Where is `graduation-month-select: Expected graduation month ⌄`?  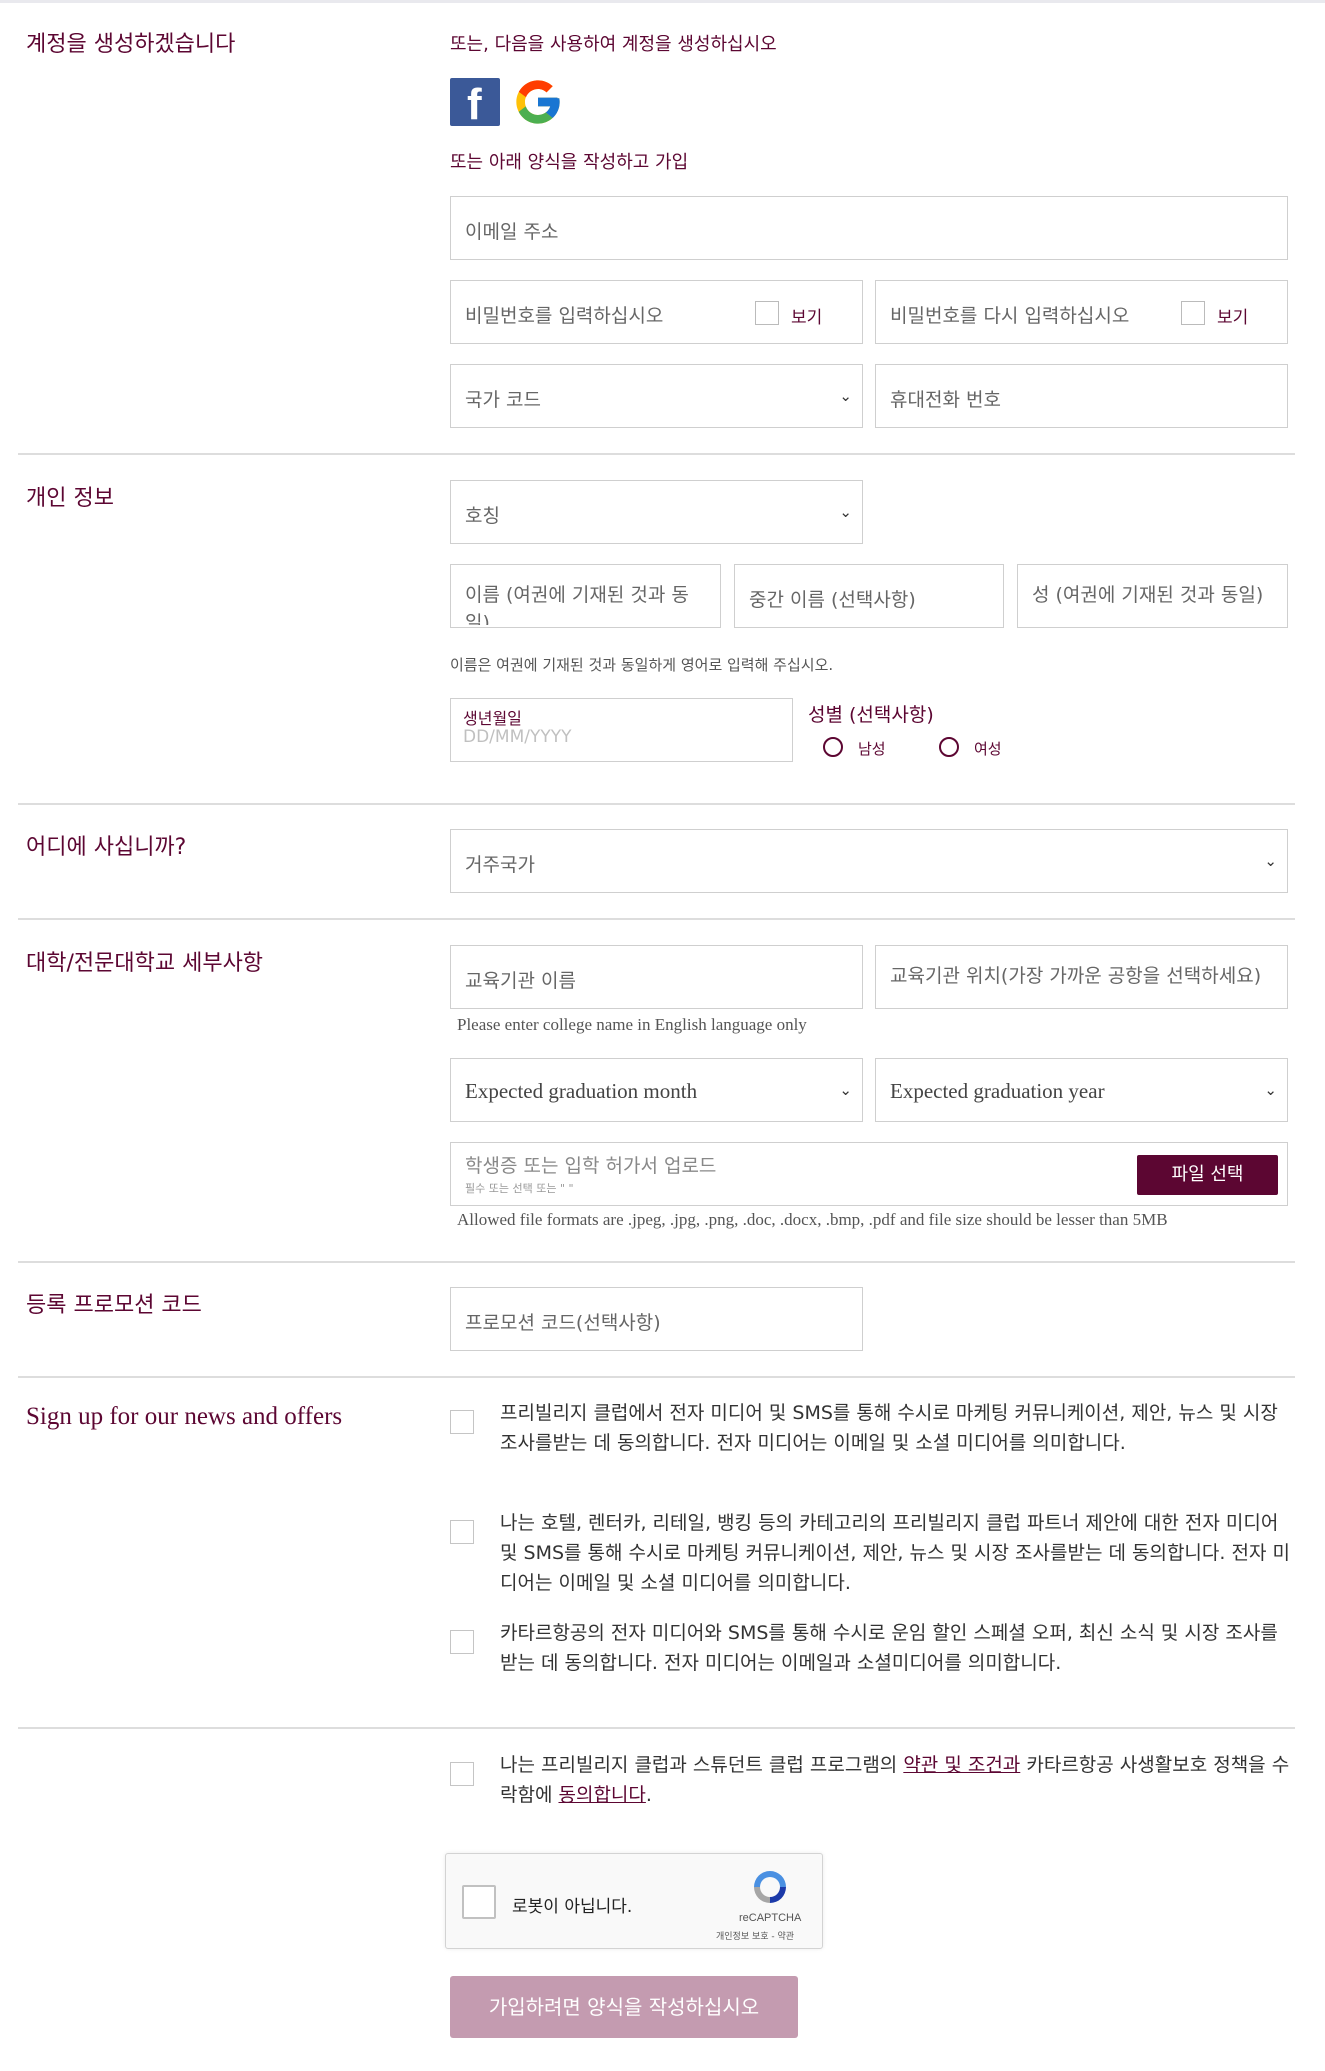 graduation-month-select: Expected graduation month ⌄ is located at coordinates (656, 1090).